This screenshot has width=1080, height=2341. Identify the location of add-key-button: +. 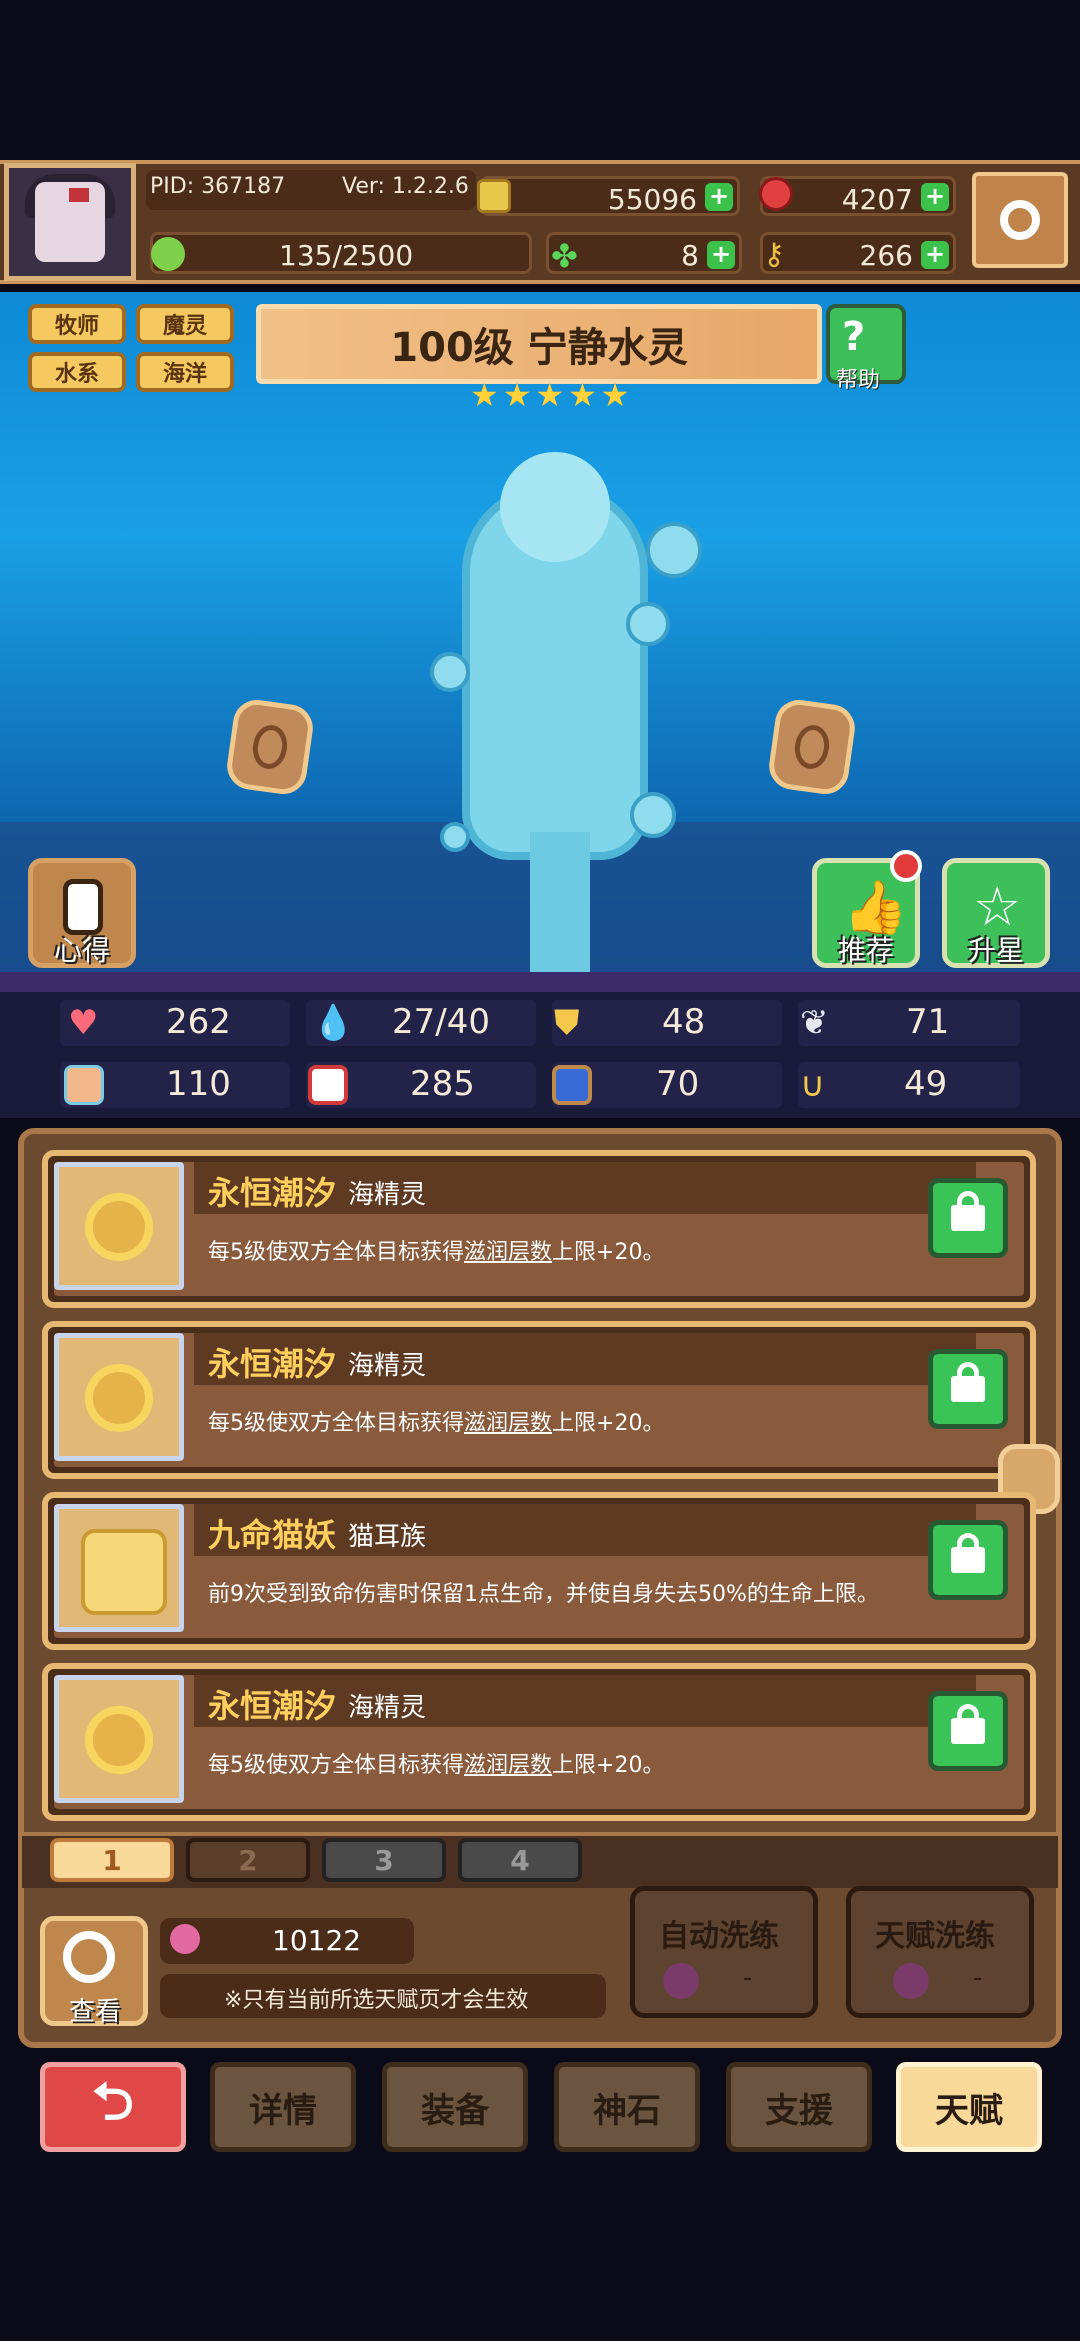
(935, 255).